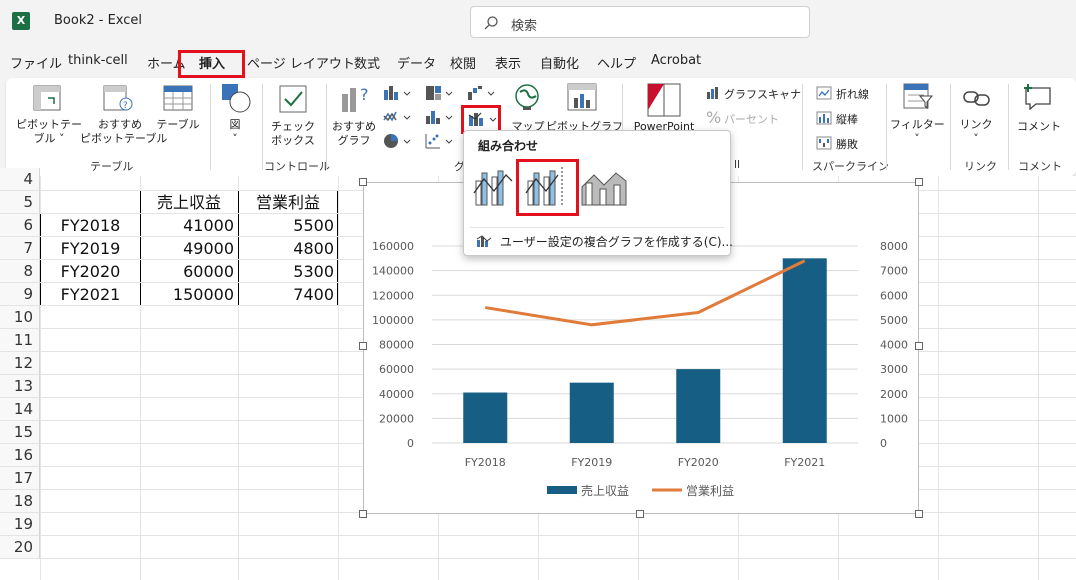  Describe the element at coordinates (410, 443) in the screenshot. I see `y-left-tick-label: 0` at that location.